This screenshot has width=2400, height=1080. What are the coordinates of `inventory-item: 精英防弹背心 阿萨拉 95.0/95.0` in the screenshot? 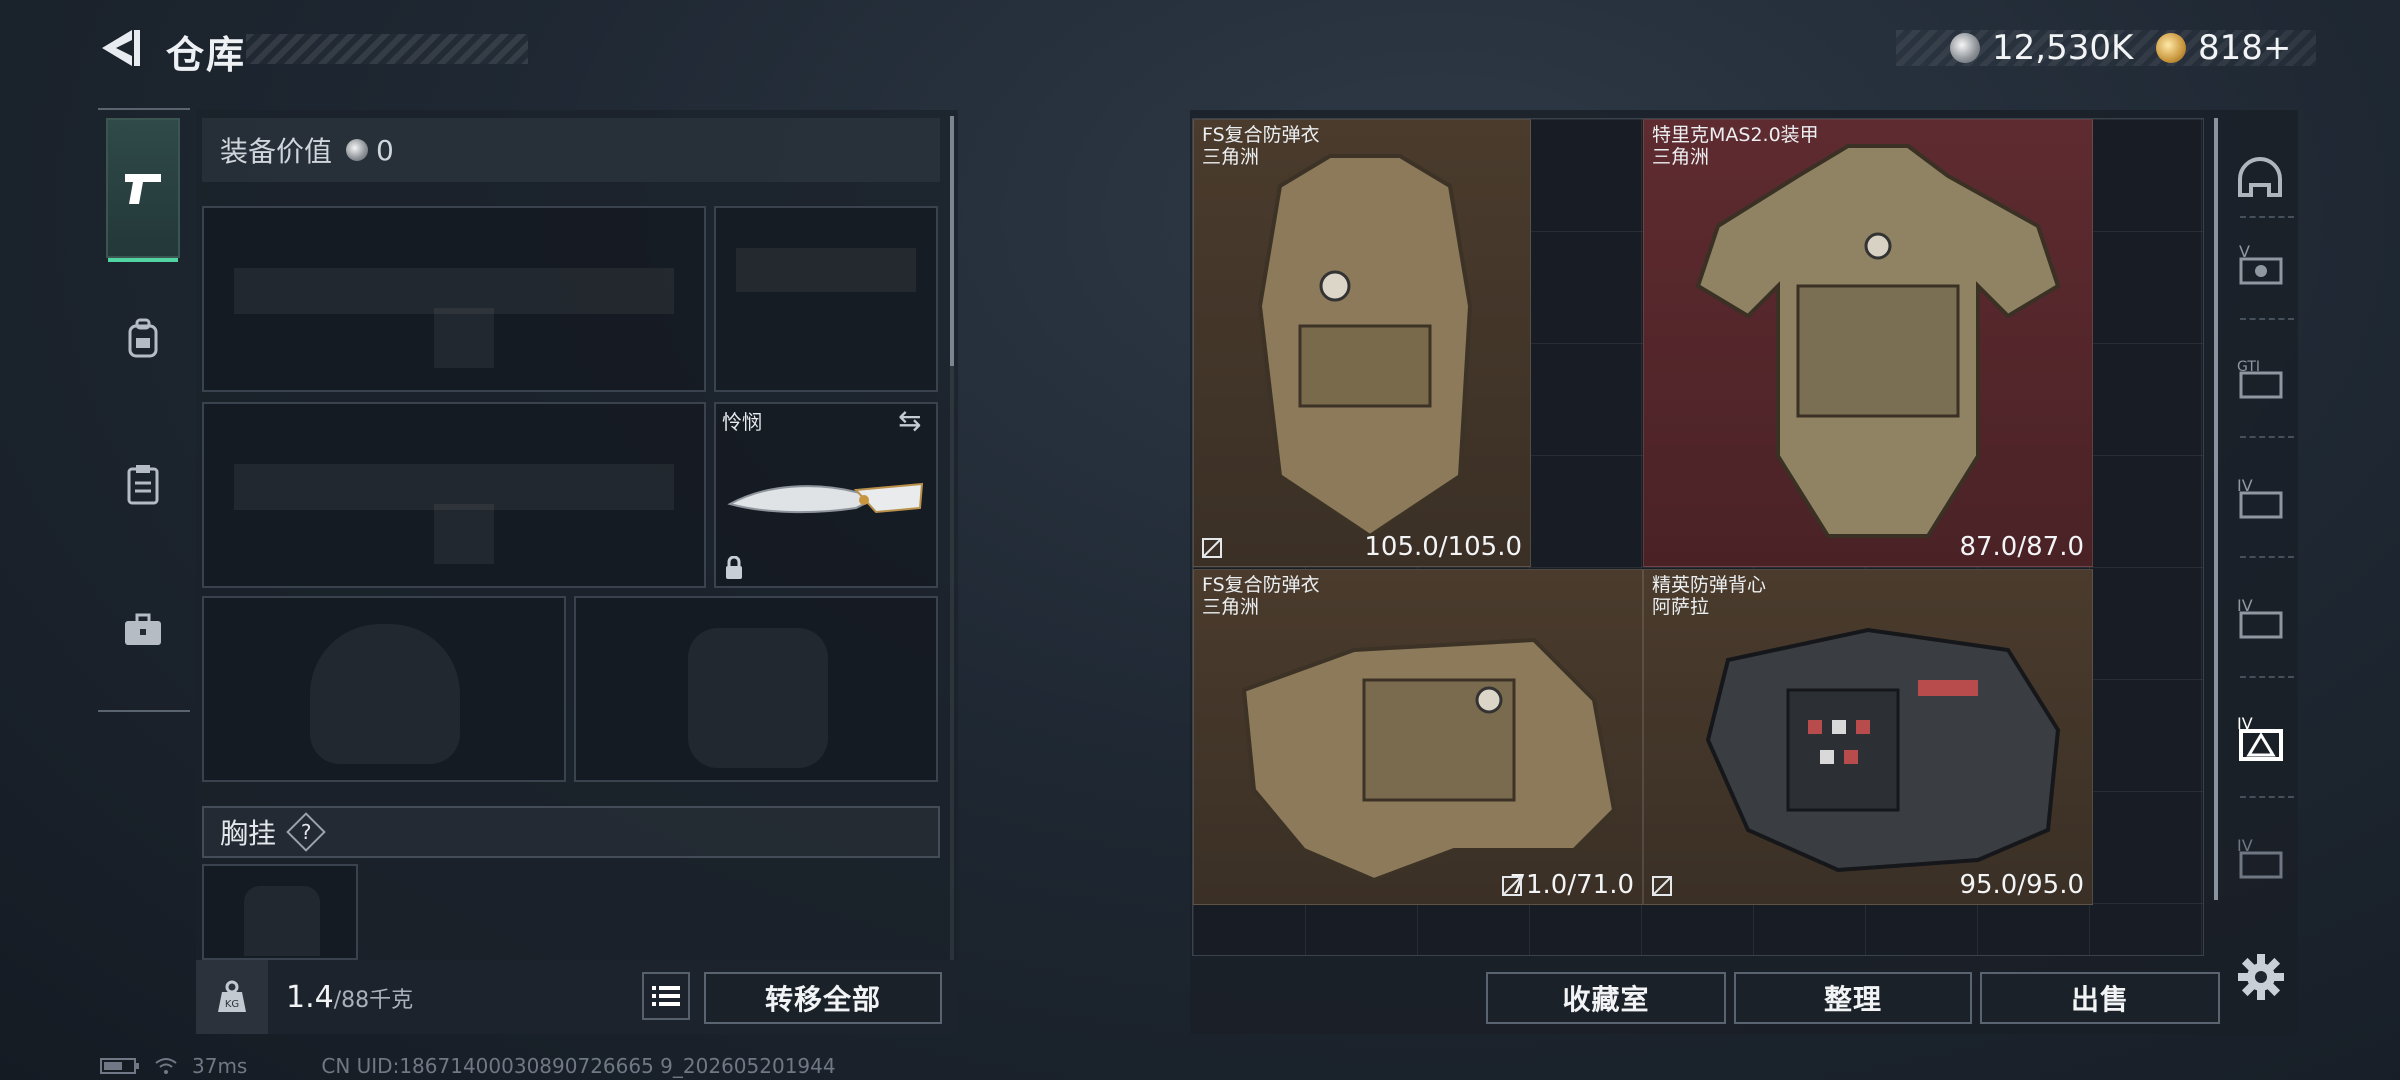 It's located at (1868, 737).